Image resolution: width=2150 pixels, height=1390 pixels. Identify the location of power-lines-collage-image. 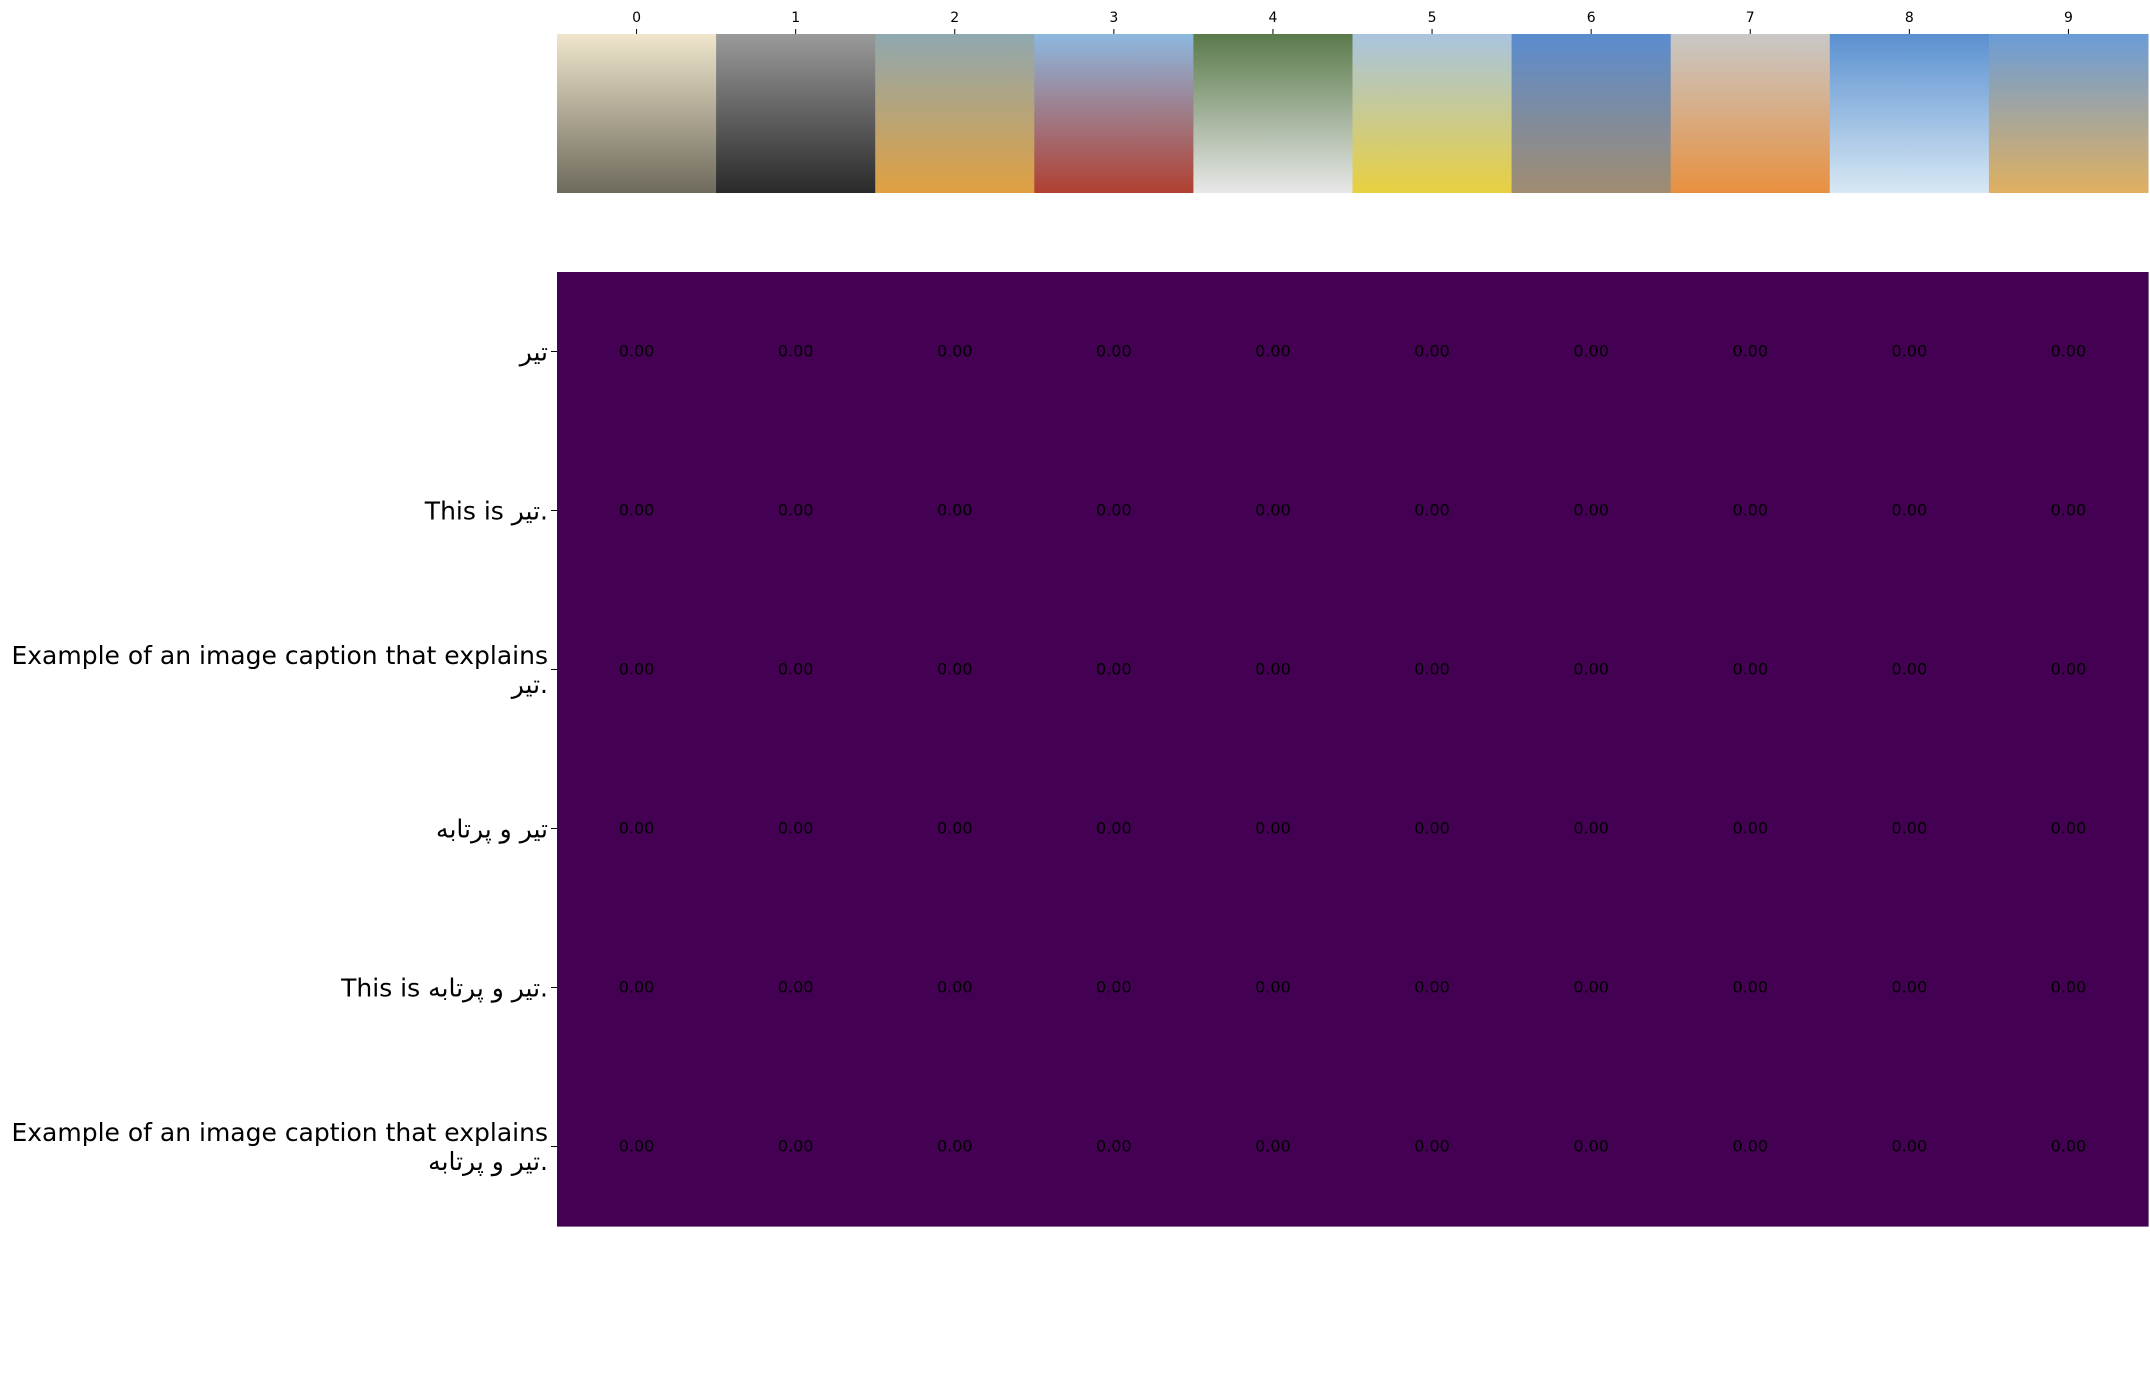
(1909, 113).